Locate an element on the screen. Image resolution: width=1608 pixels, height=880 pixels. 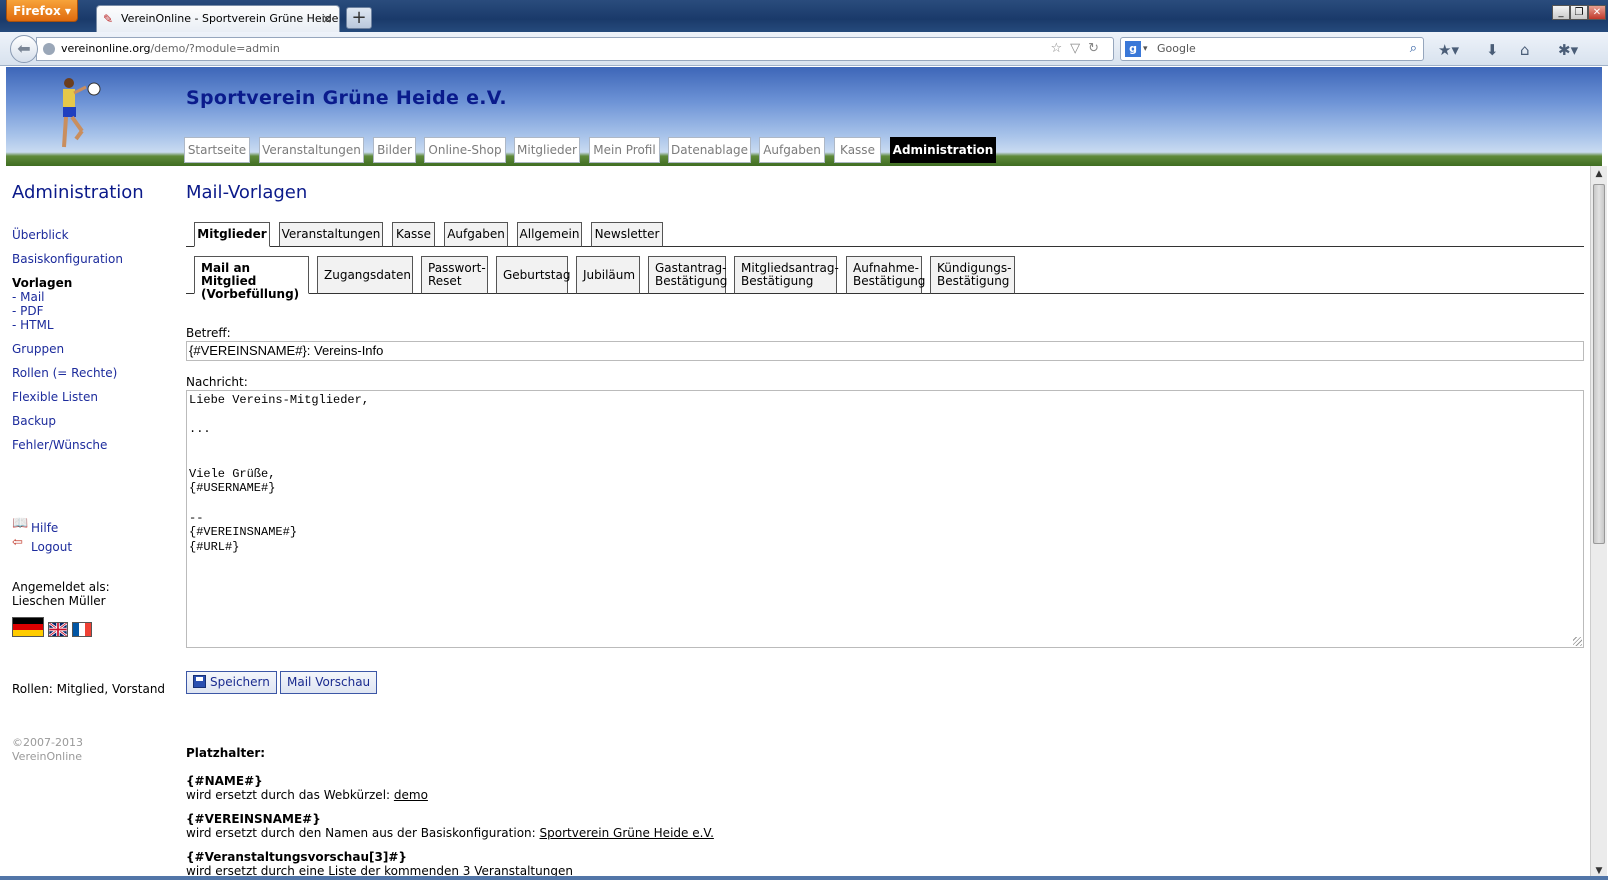
tab-aufgaben: Aufgaben is located at coordinates (476, 234).